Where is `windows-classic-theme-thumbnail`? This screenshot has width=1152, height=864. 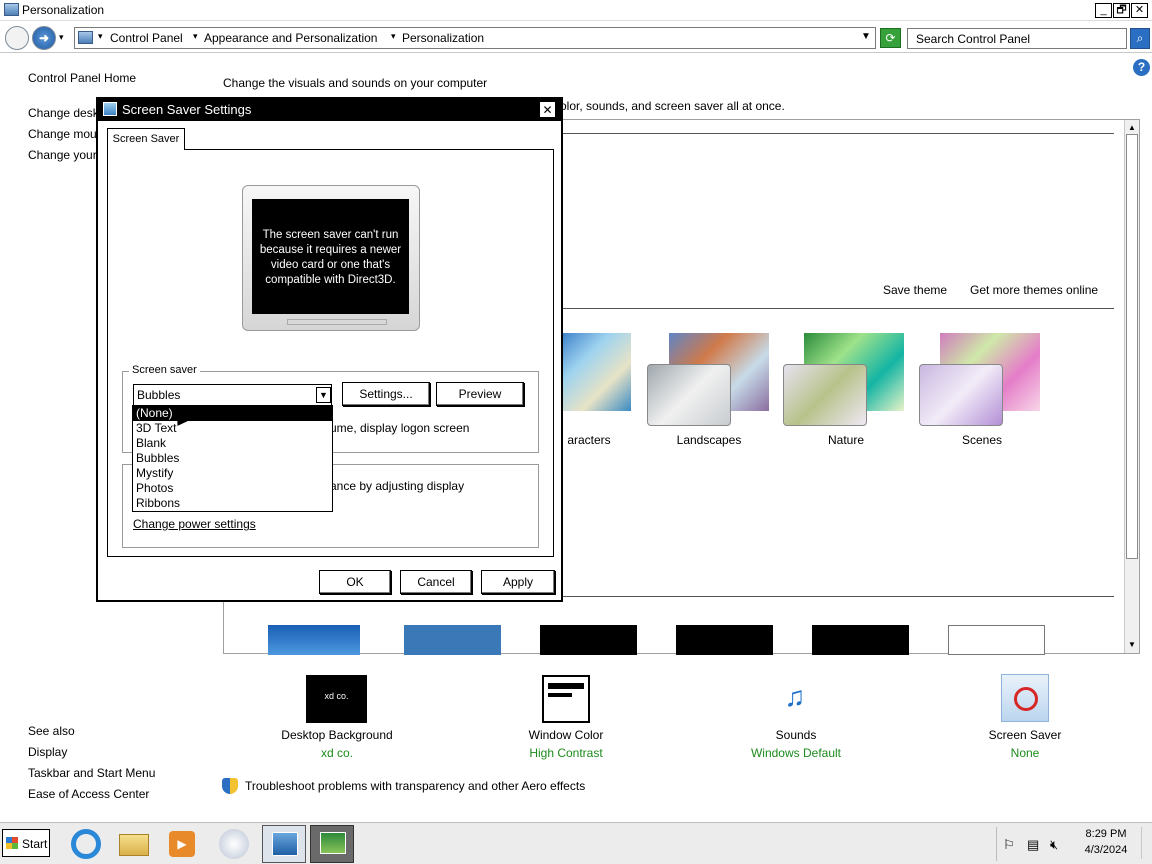
windows-classic-theme-thumbnail is located at coordinates (452, 640).